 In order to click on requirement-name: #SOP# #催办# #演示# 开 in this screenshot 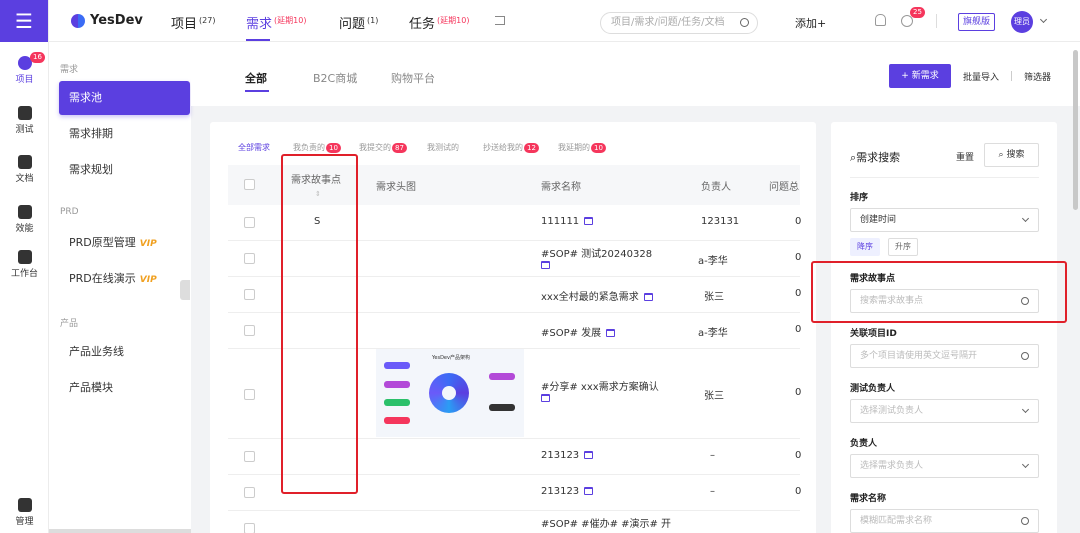, I will do `click(606, 522)`.